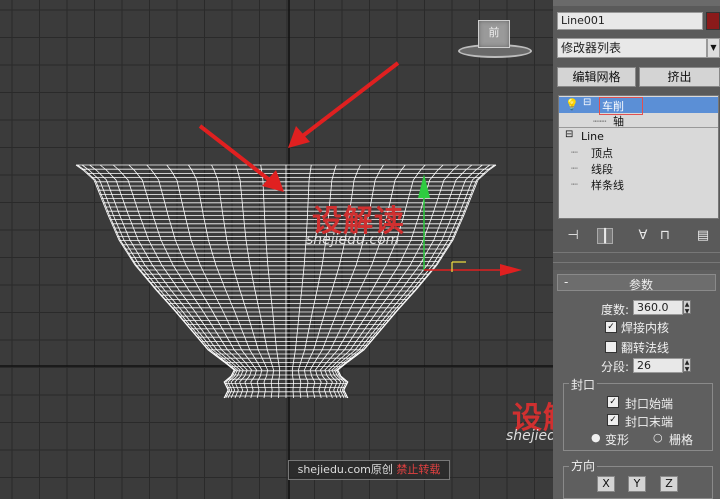 The width and height of the screenshot is (720, 499). What do you see at coordinates (615, 367) in the screenshot?
I see `segments-label: 分段:` at bounding box center [615, 367].